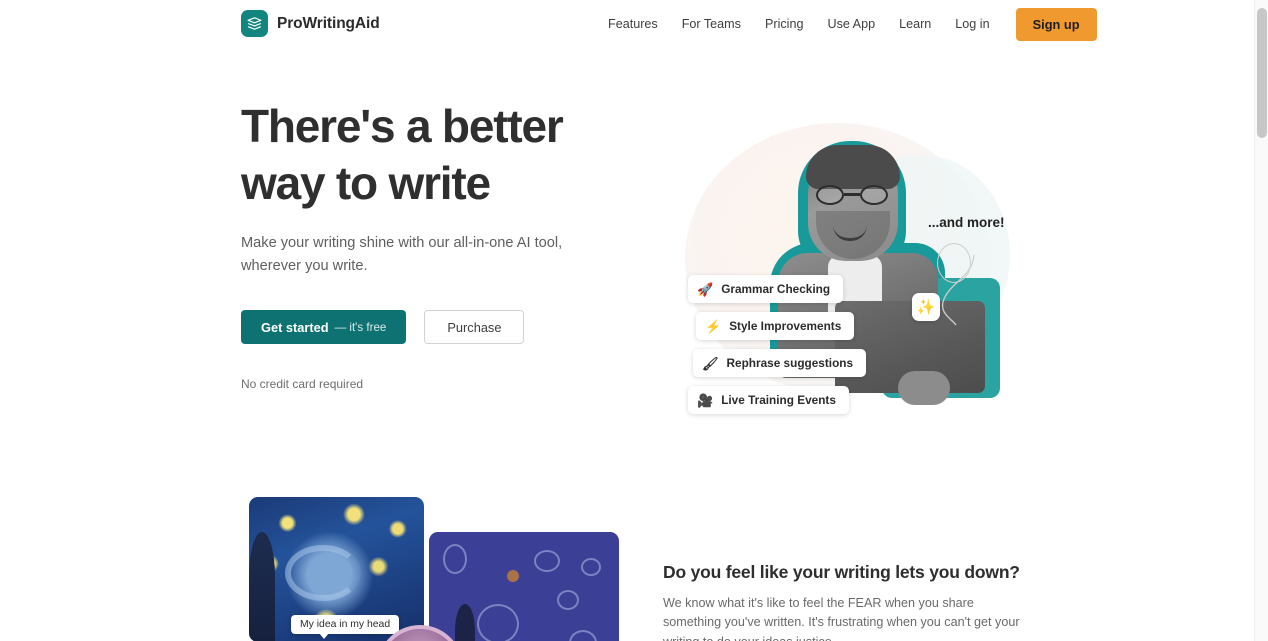  What do you see at coordinates (915, 24) in the screenshot?
I see `nav-item-learn: Learn` at bounding box center [915, 24].